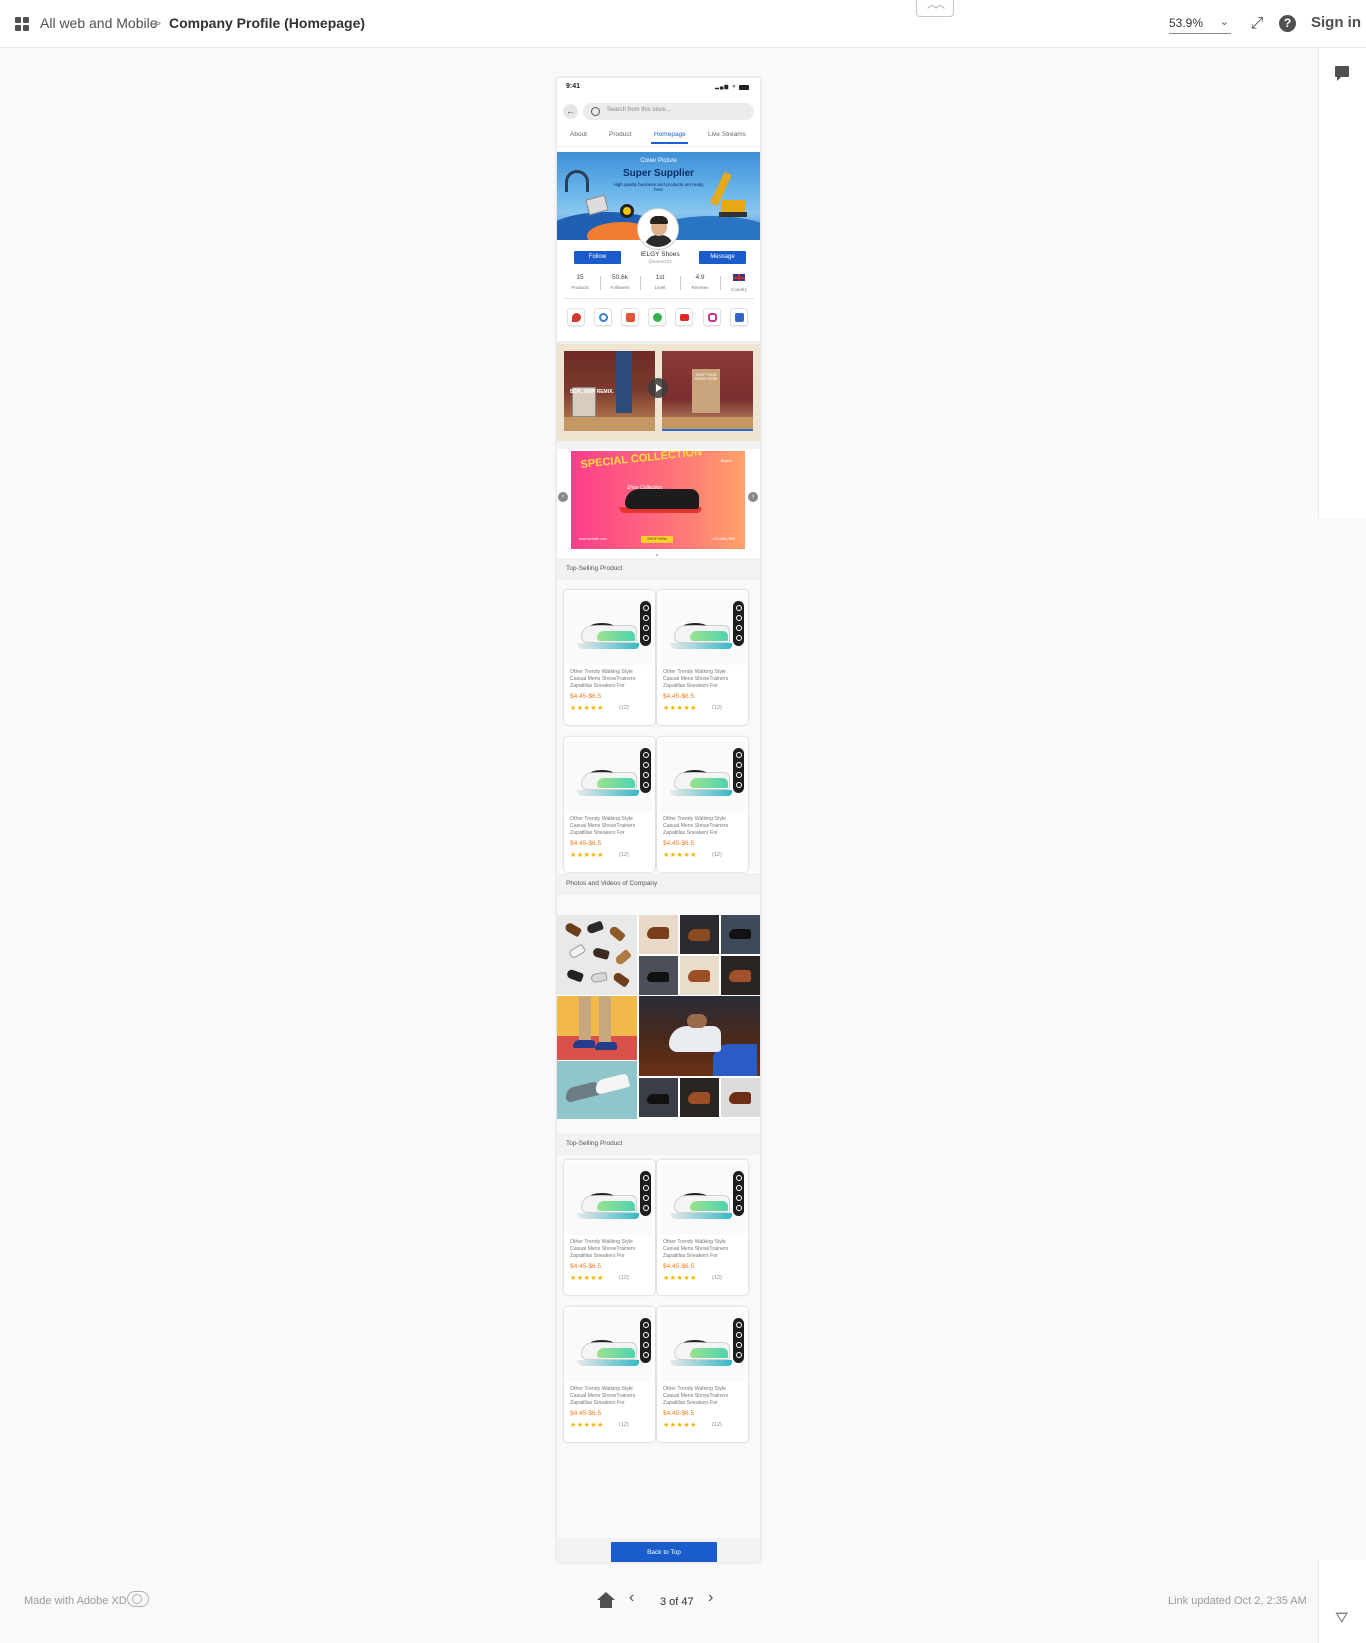  I want to click on carousel-prev-icon: ‹, so click(563, 497).